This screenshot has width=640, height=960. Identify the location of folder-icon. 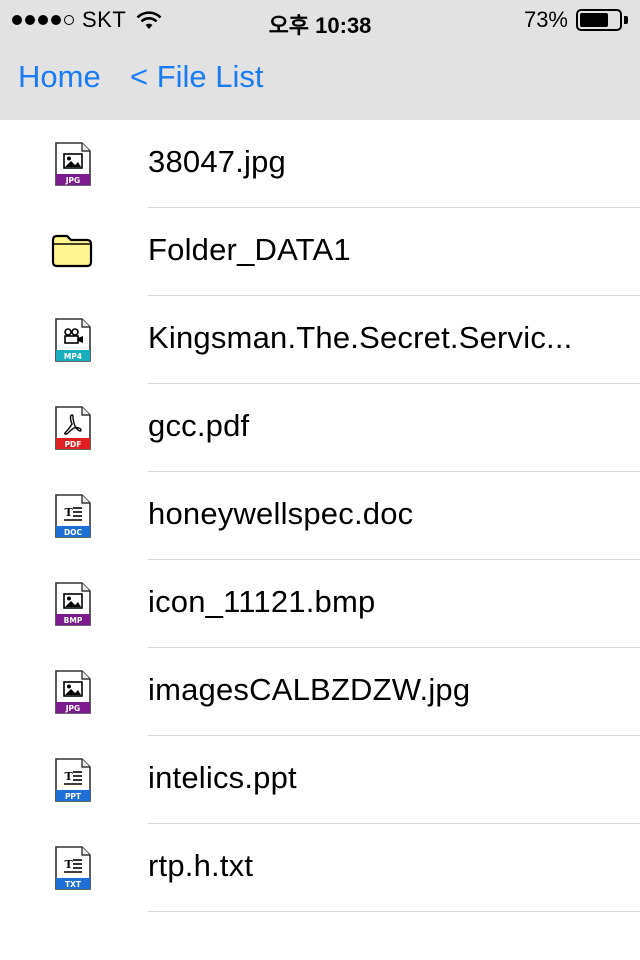
(72, 250).